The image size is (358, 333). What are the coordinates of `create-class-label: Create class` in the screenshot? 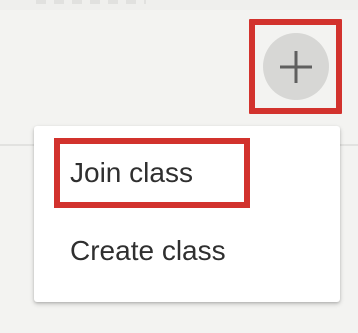 It's located at (148, 250).